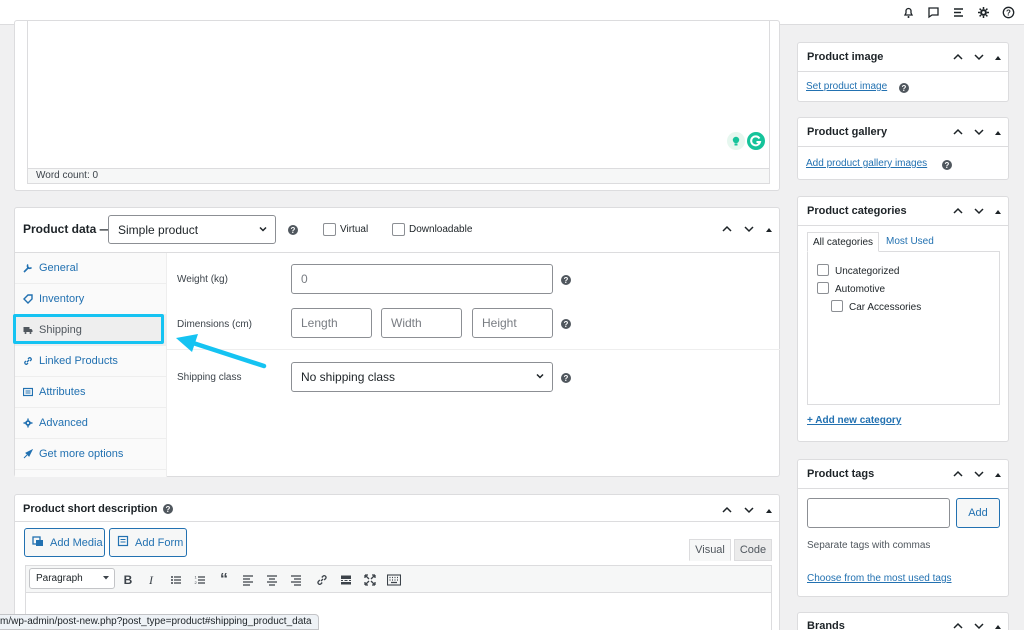  What do you see at coordinates (933, 12) in the screenshot?
I see `comment-icon` at bounding box center [933, 12].